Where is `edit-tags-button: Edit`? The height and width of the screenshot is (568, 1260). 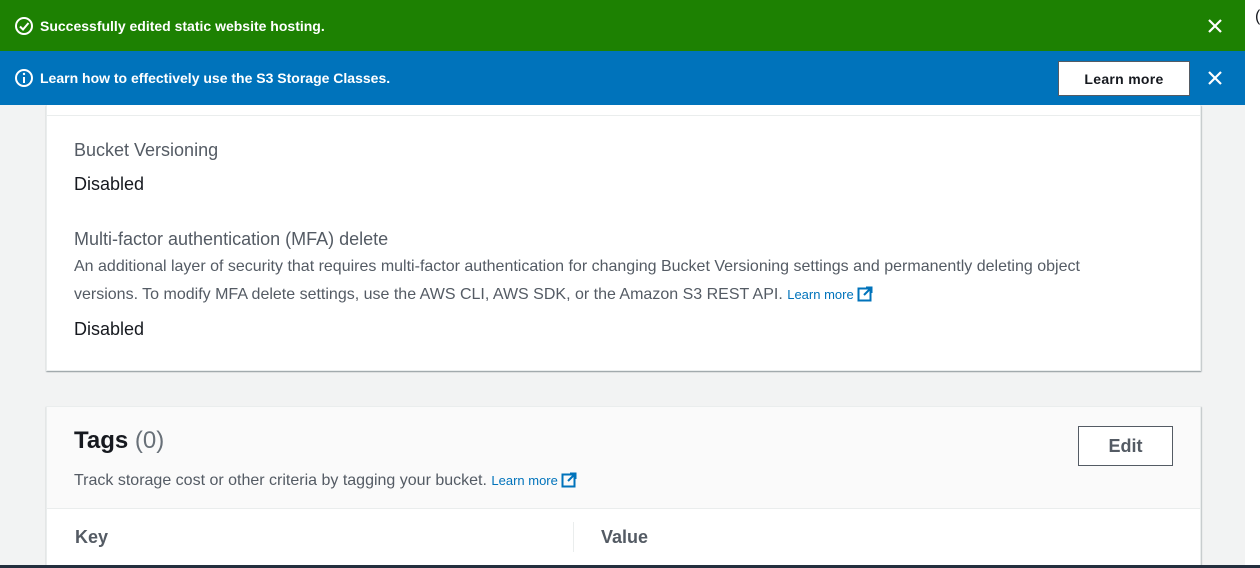 edit-tags-button: Edit is located at coordinates (1125, 446).